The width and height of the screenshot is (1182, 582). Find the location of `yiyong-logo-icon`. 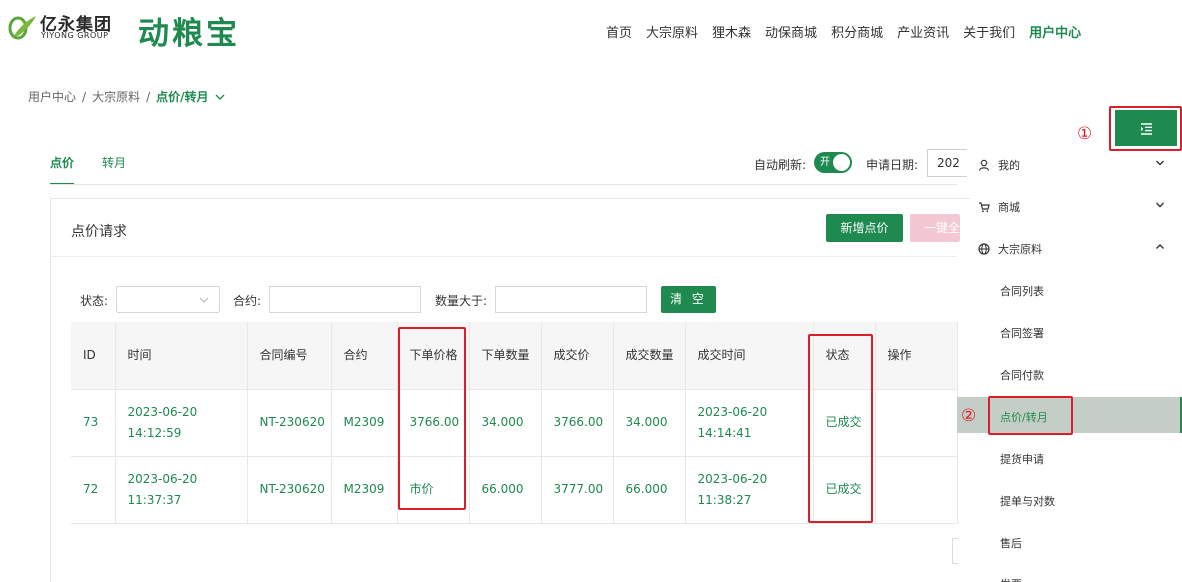

yiyong-logo-icon is located at coordinates (22, 28).